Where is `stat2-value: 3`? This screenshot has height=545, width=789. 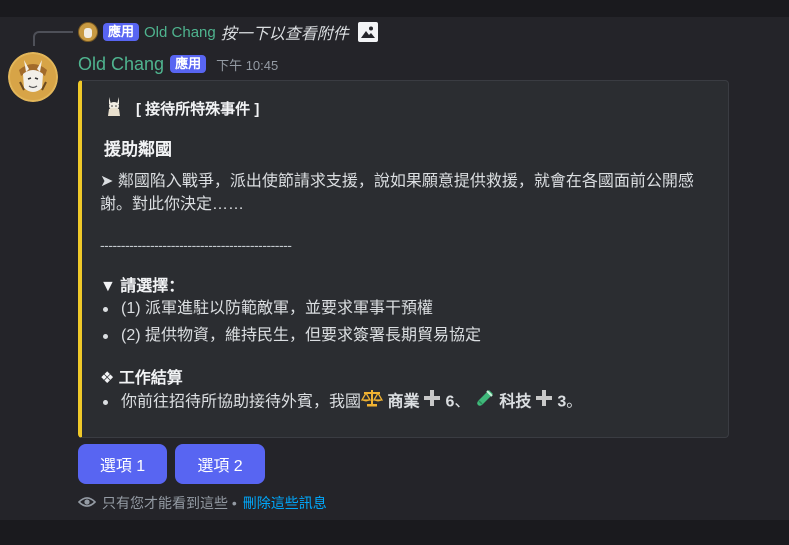 stat2-value: 3 is located at coordinates (562, 402).